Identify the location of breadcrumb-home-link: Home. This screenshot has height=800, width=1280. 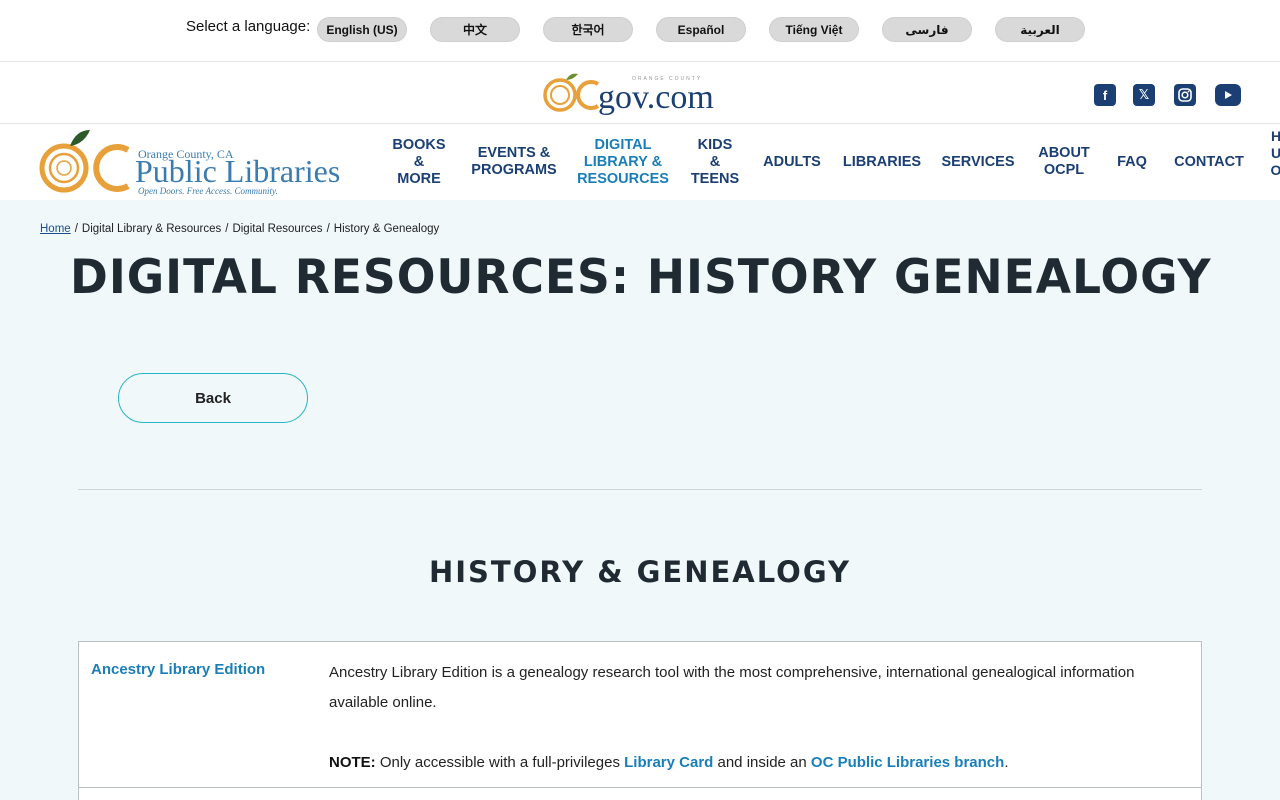
(55, 229).